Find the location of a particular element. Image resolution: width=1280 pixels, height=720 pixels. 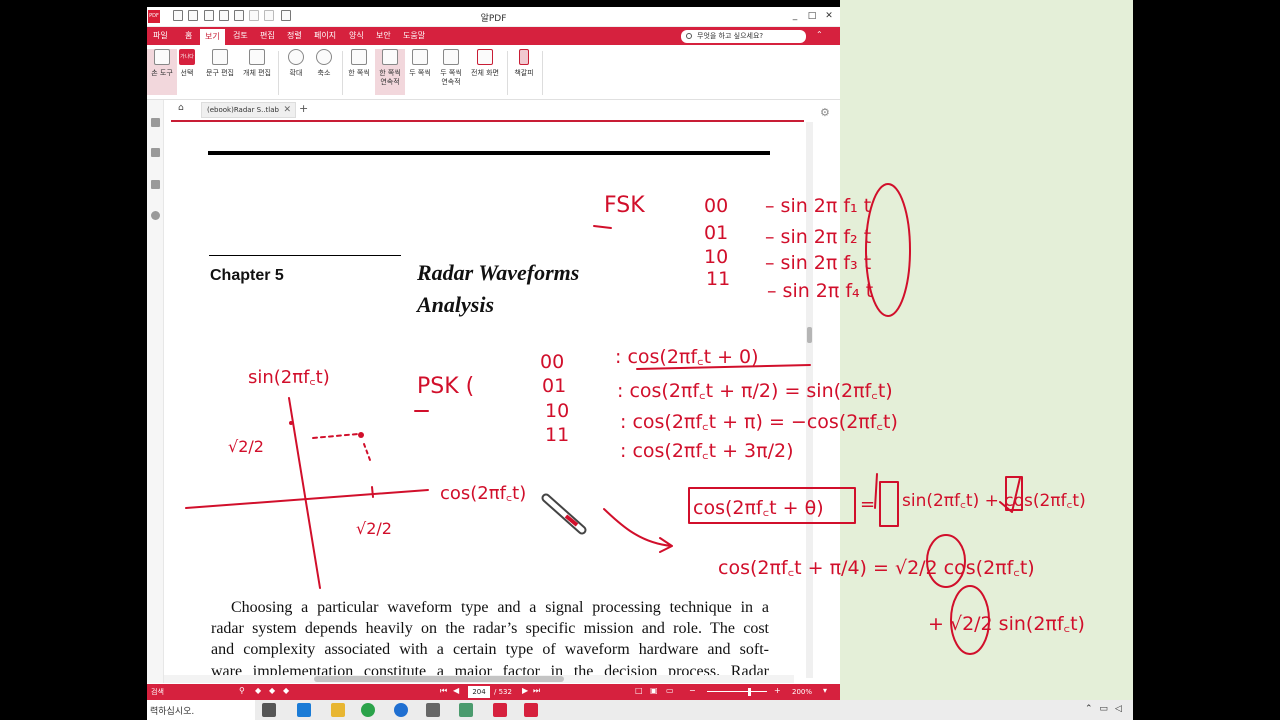

user-app-icon is located at coordinates (531, 710).